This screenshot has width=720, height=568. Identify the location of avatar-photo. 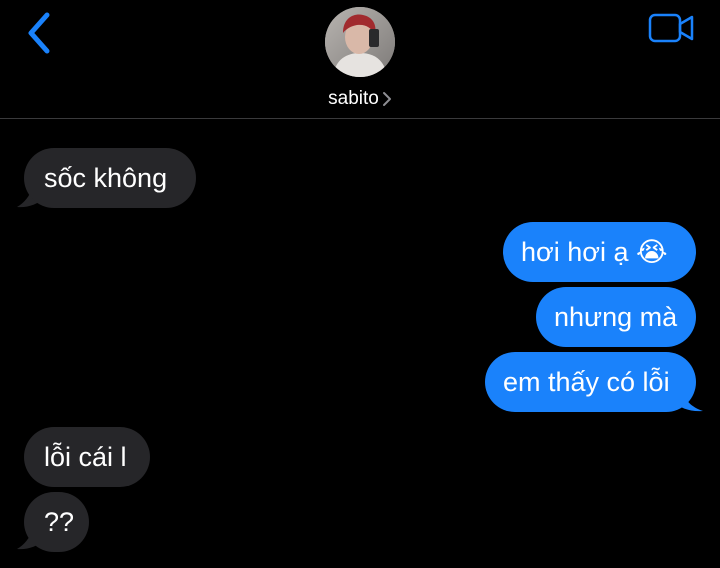
(360, 42).